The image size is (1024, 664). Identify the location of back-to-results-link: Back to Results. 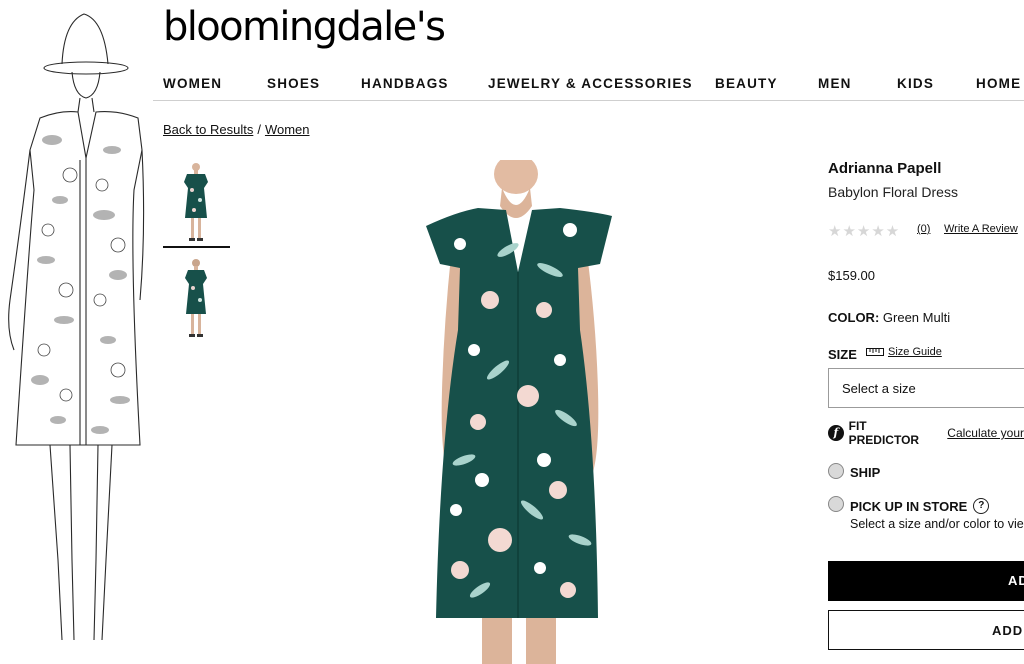
(208, 129).